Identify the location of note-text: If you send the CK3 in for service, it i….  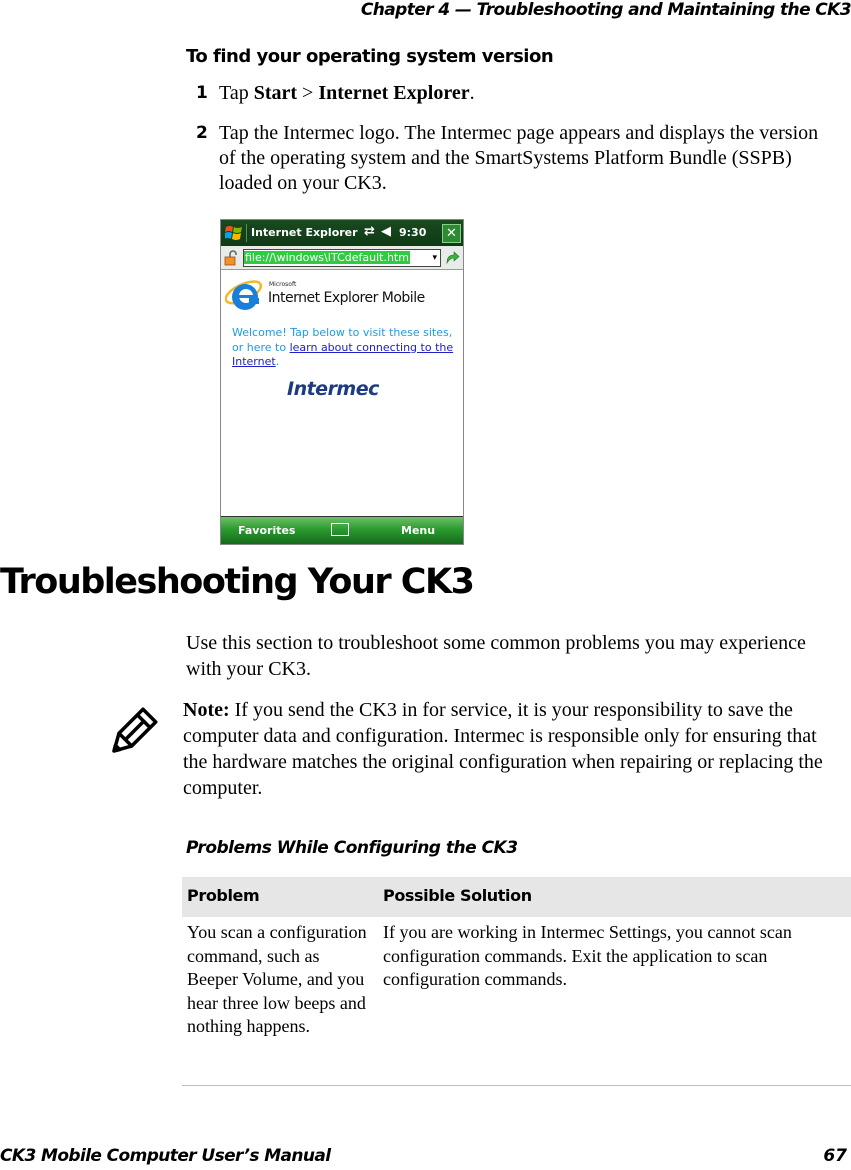
(503, 749).